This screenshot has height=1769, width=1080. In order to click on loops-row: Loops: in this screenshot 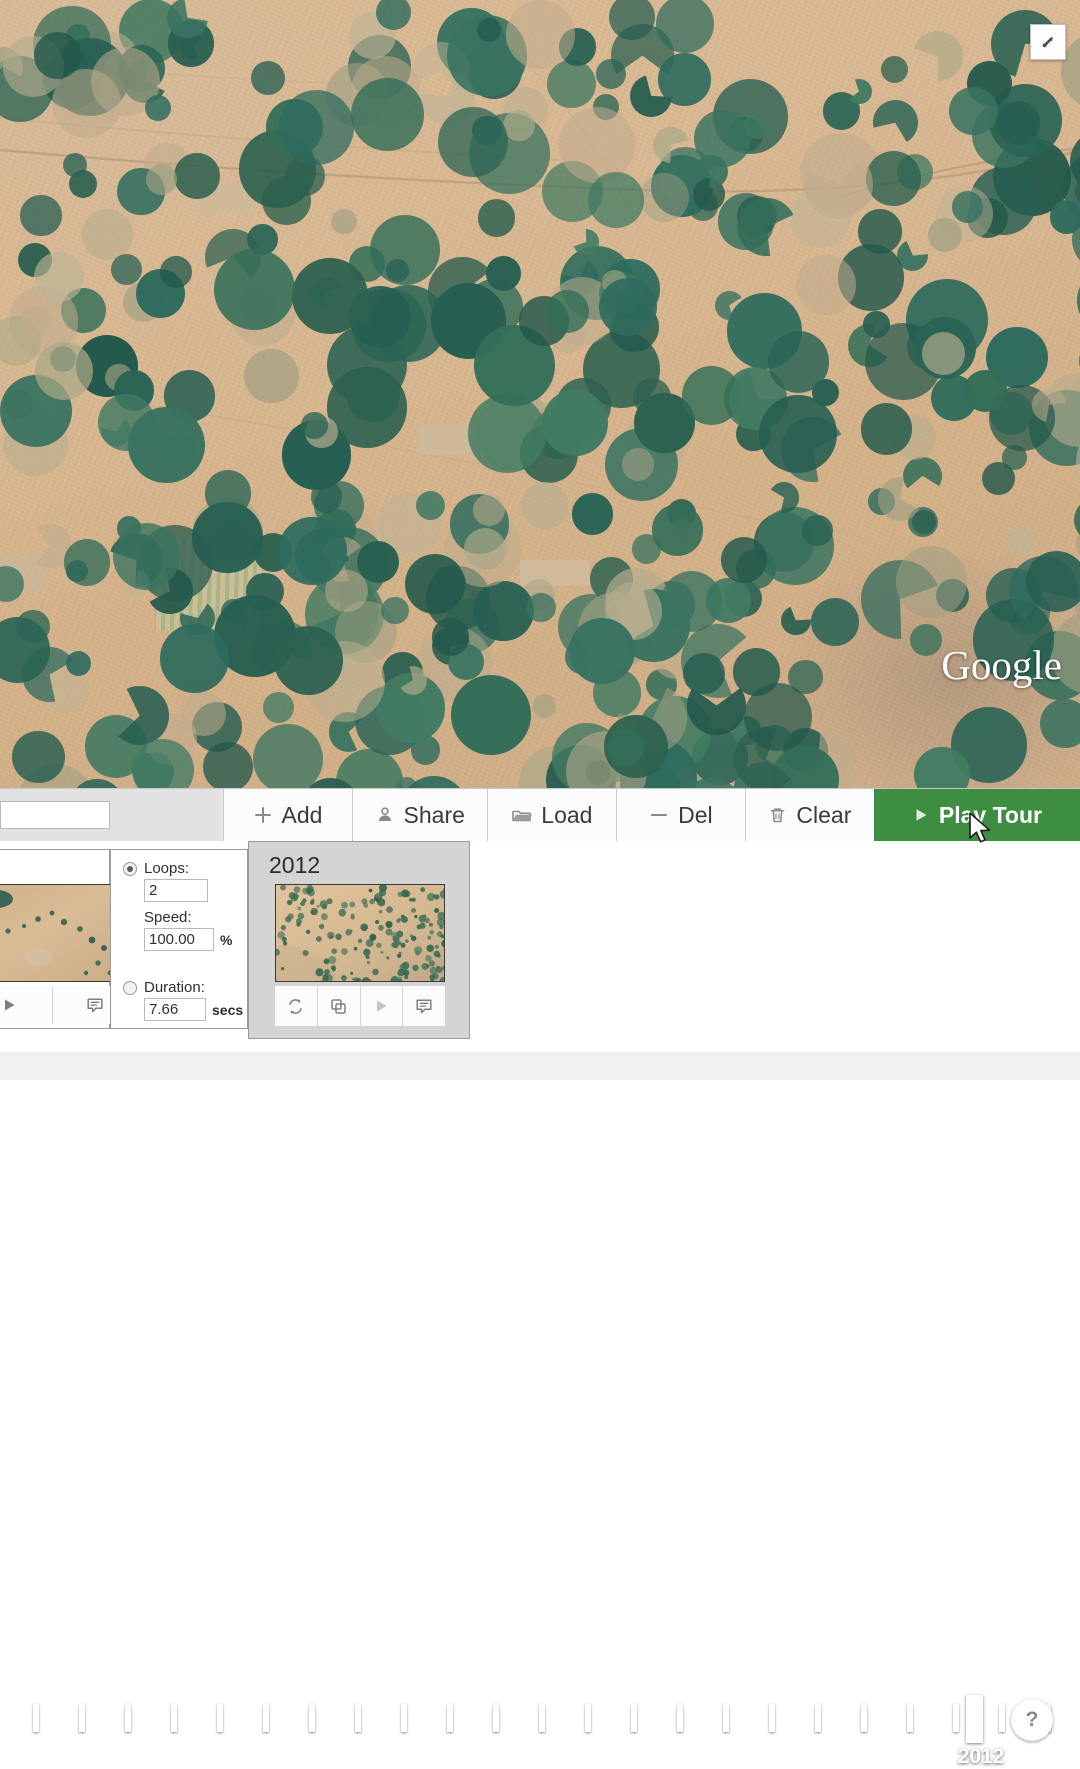, I will do `click(185, 868)`.